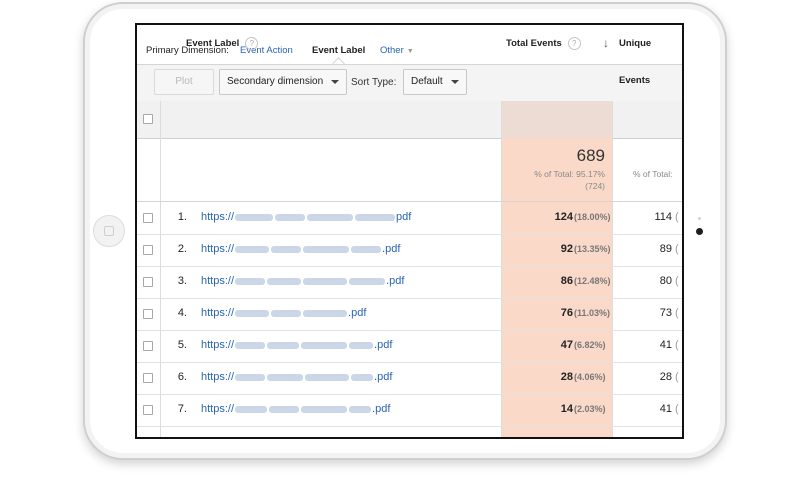  Describe the element at coordinates (182, 345) in the screenshot. I see `row-index: 5.` at that location.